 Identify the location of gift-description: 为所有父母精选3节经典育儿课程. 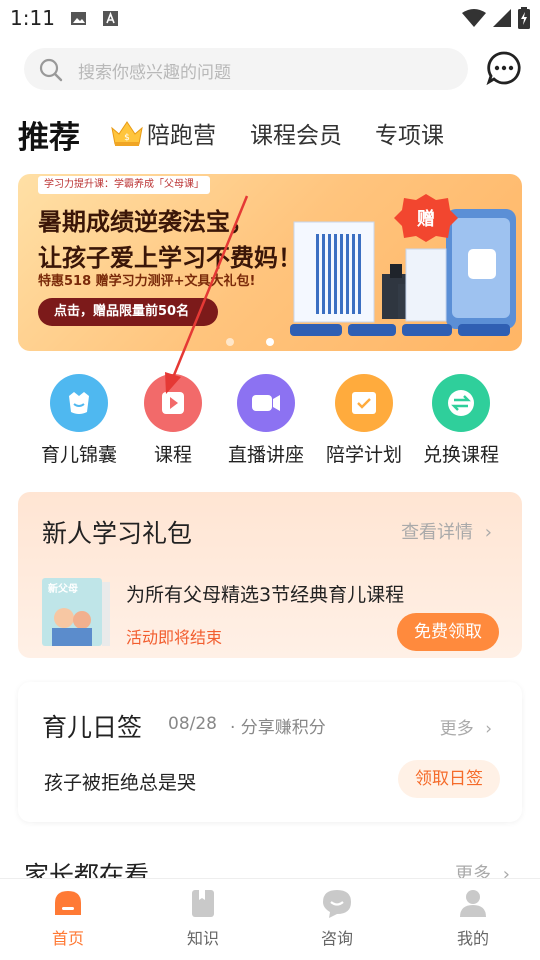
(265, 595).